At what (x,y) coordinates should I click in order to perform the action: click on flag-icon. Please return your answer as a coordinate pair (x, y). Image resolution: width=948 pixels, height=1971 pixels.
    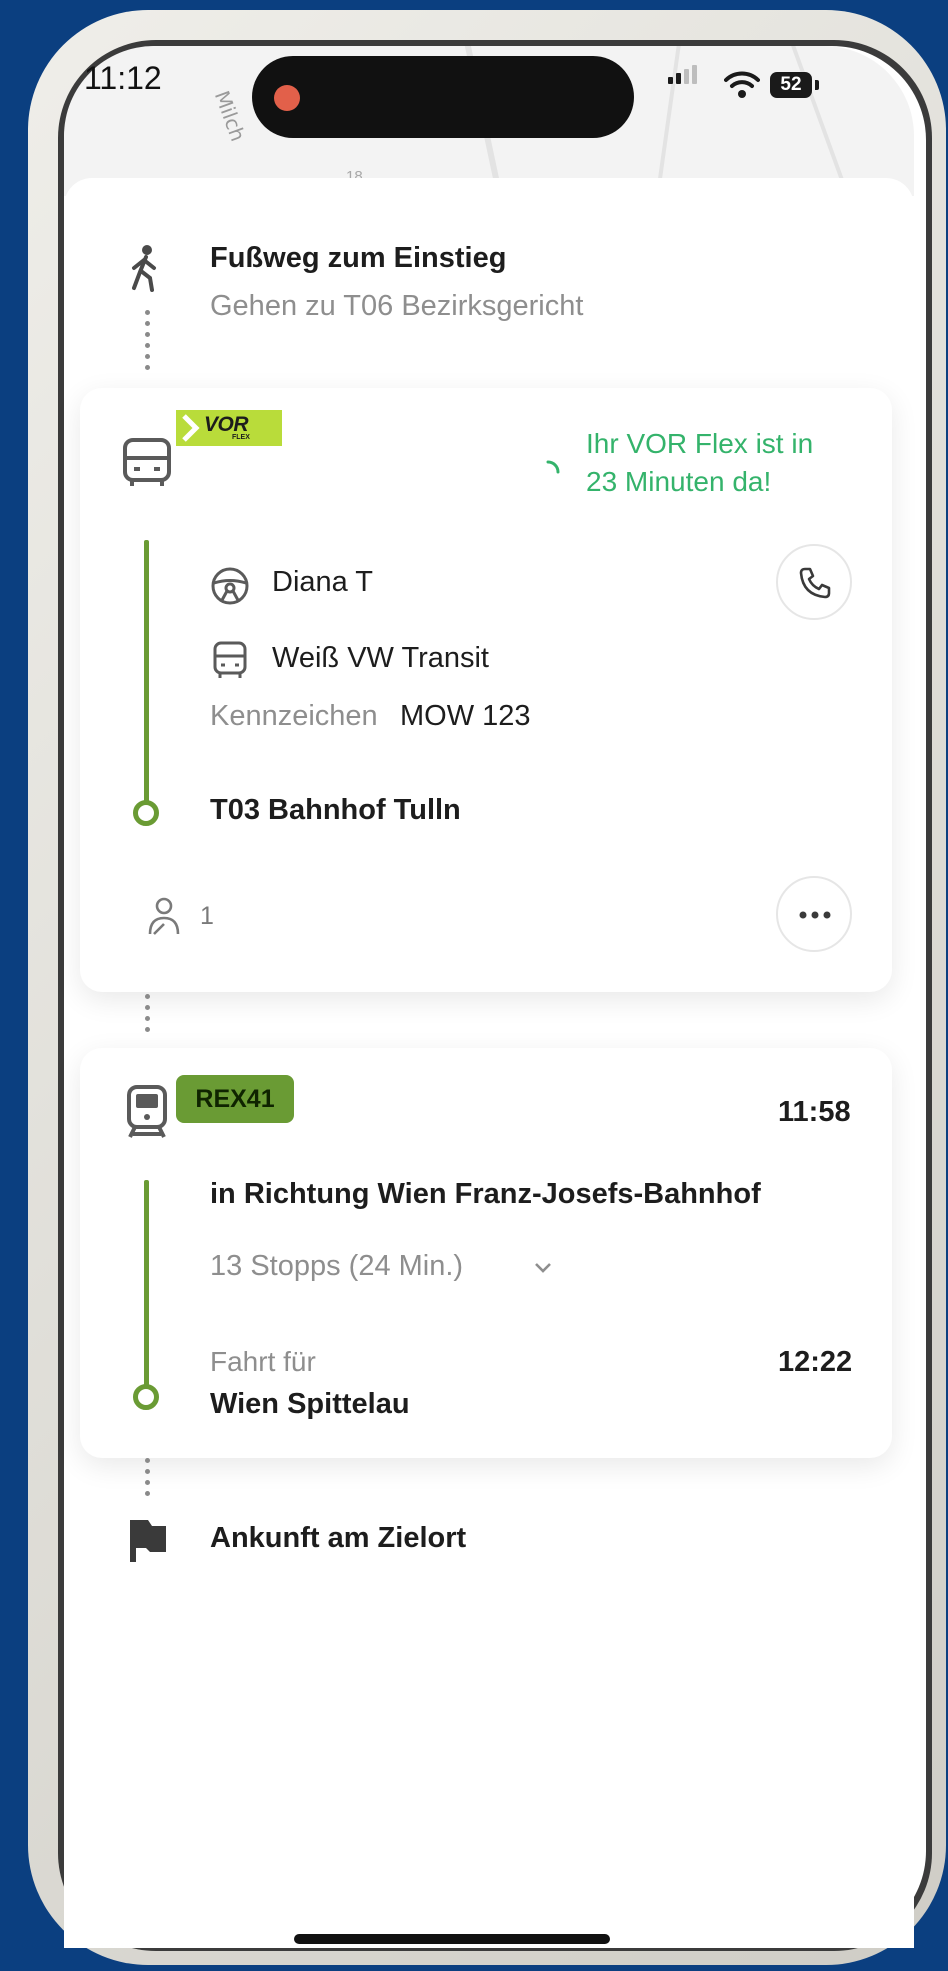
    Looking at the image, I should click on (148, 1541).